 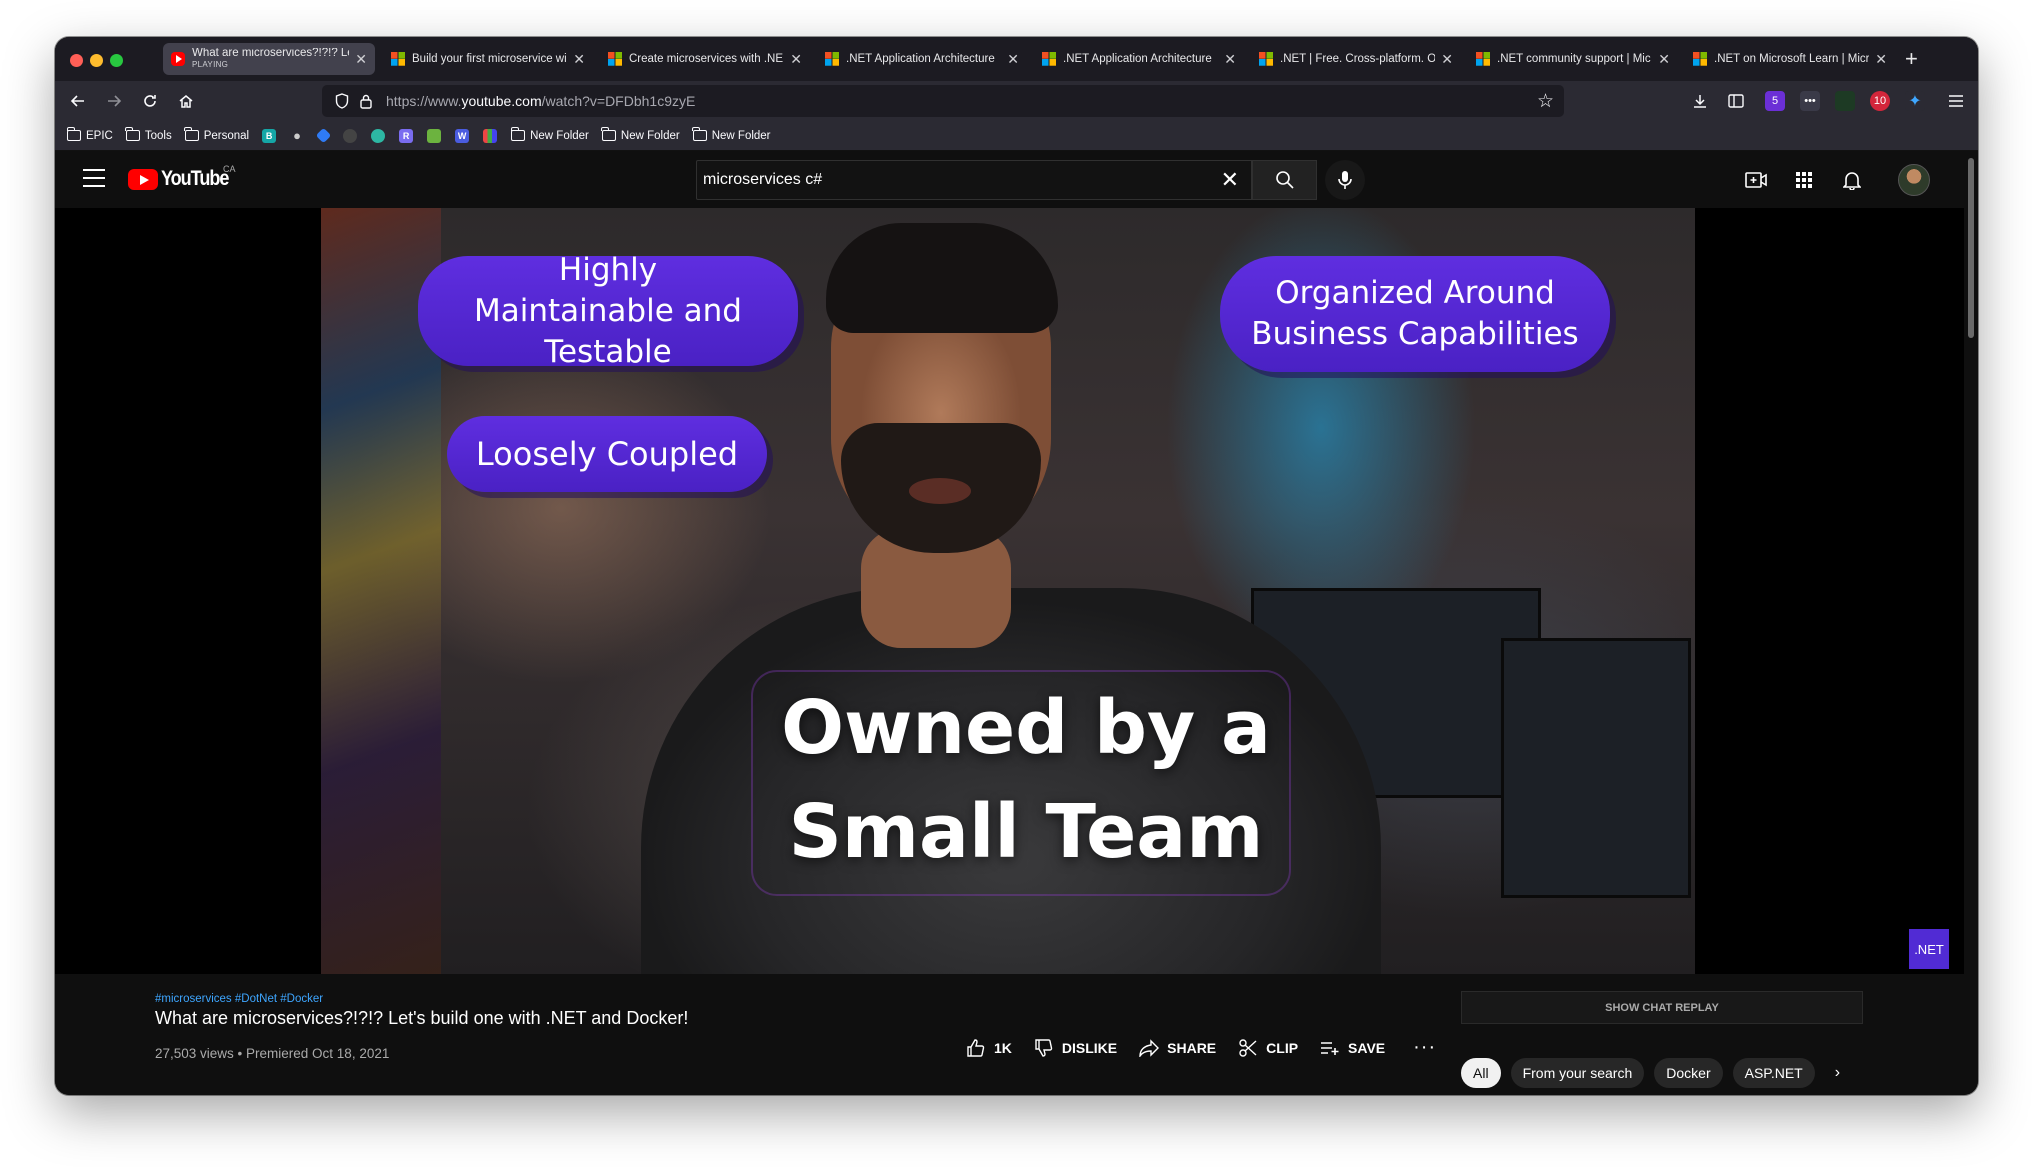 I want to click on voice-search-button, so click(x=1345, y=180).